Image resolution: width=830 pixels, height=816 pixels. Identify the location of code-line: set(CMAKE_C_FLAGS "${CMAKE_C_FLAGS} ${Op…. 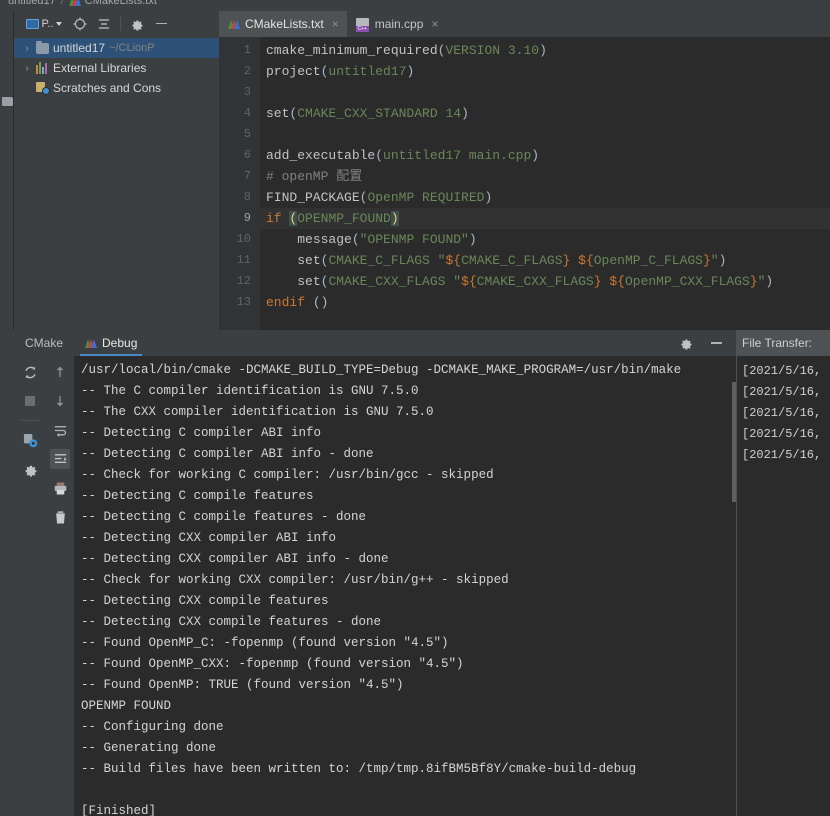
(545, 260).